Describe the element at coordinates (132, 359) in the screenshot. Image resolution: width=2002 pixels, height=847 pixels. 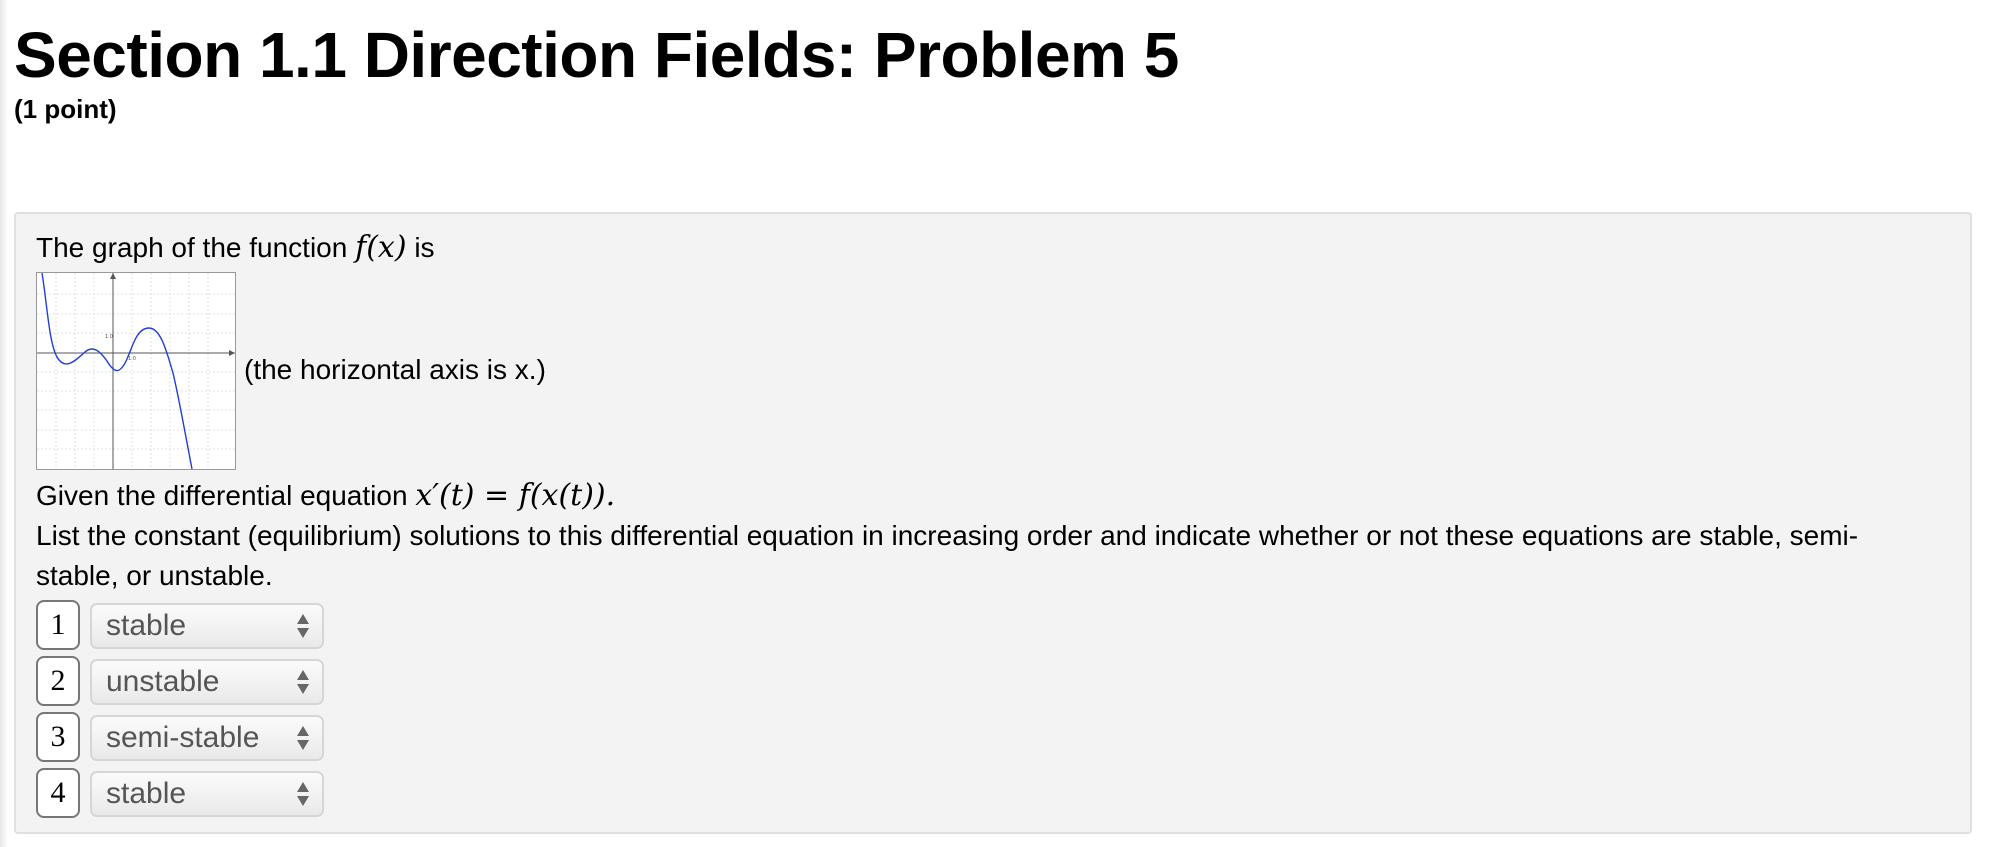
I see `x-tick-label: 1.0` at that location.